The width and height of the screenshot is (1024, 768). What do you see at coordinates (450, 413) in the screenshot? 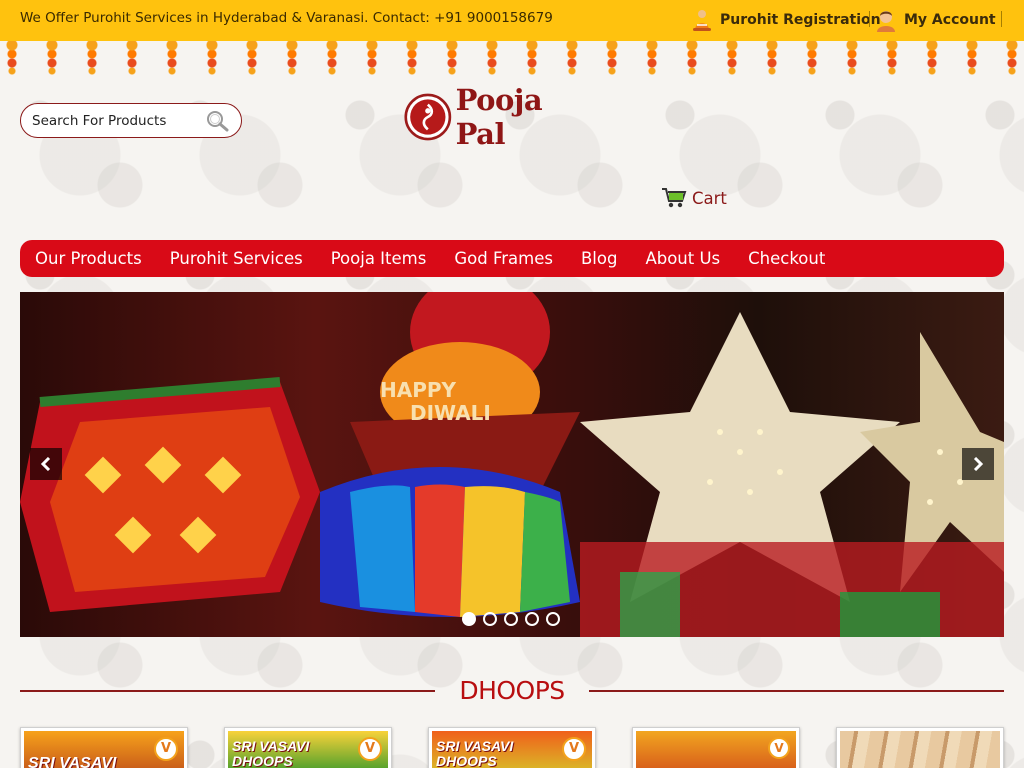
I see `lantern-diwali-text: DIWALI` at bounding box center [450, 413].